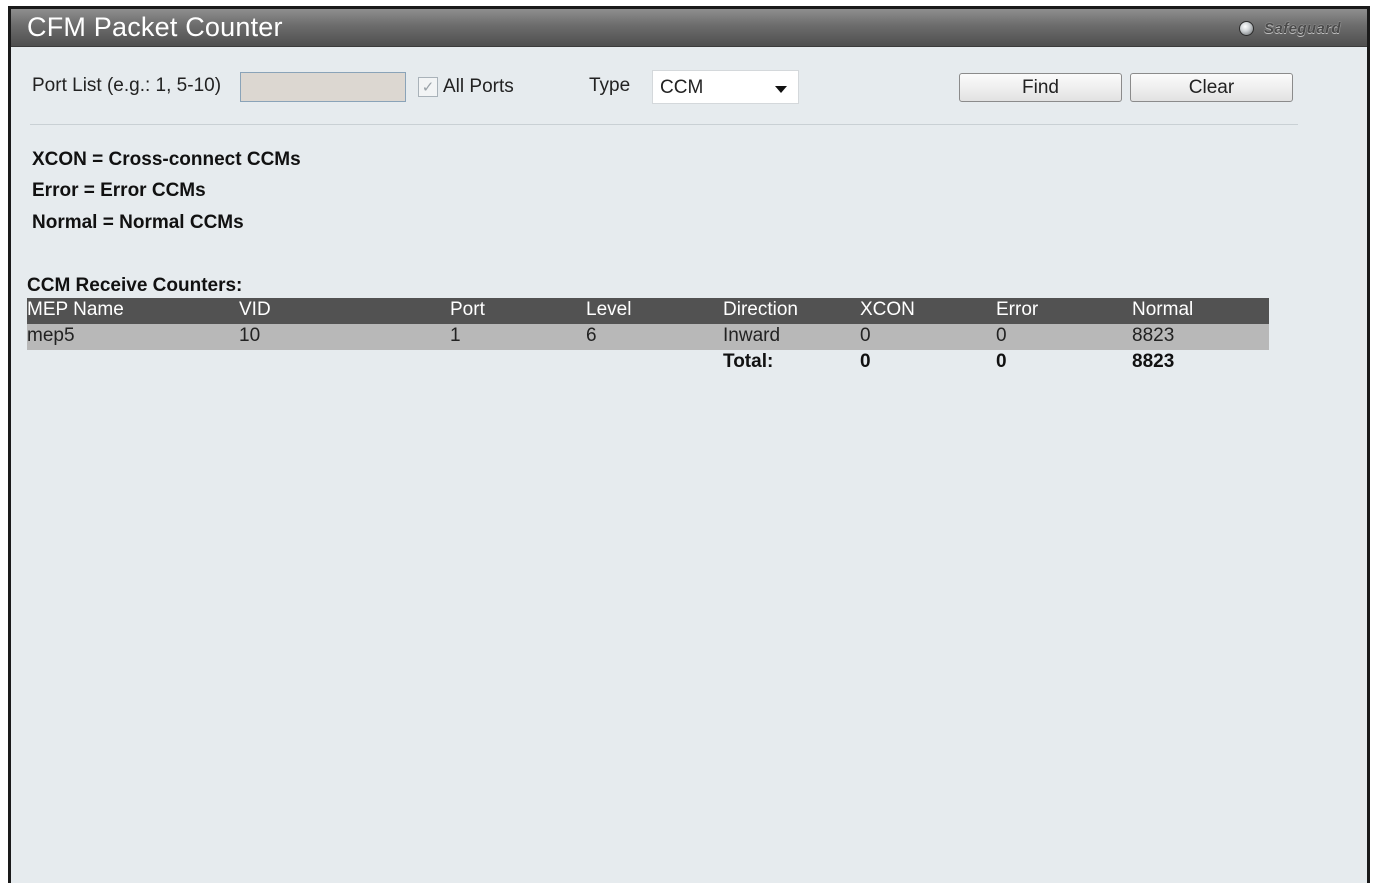  I want to click on divider, so click(664, 124).